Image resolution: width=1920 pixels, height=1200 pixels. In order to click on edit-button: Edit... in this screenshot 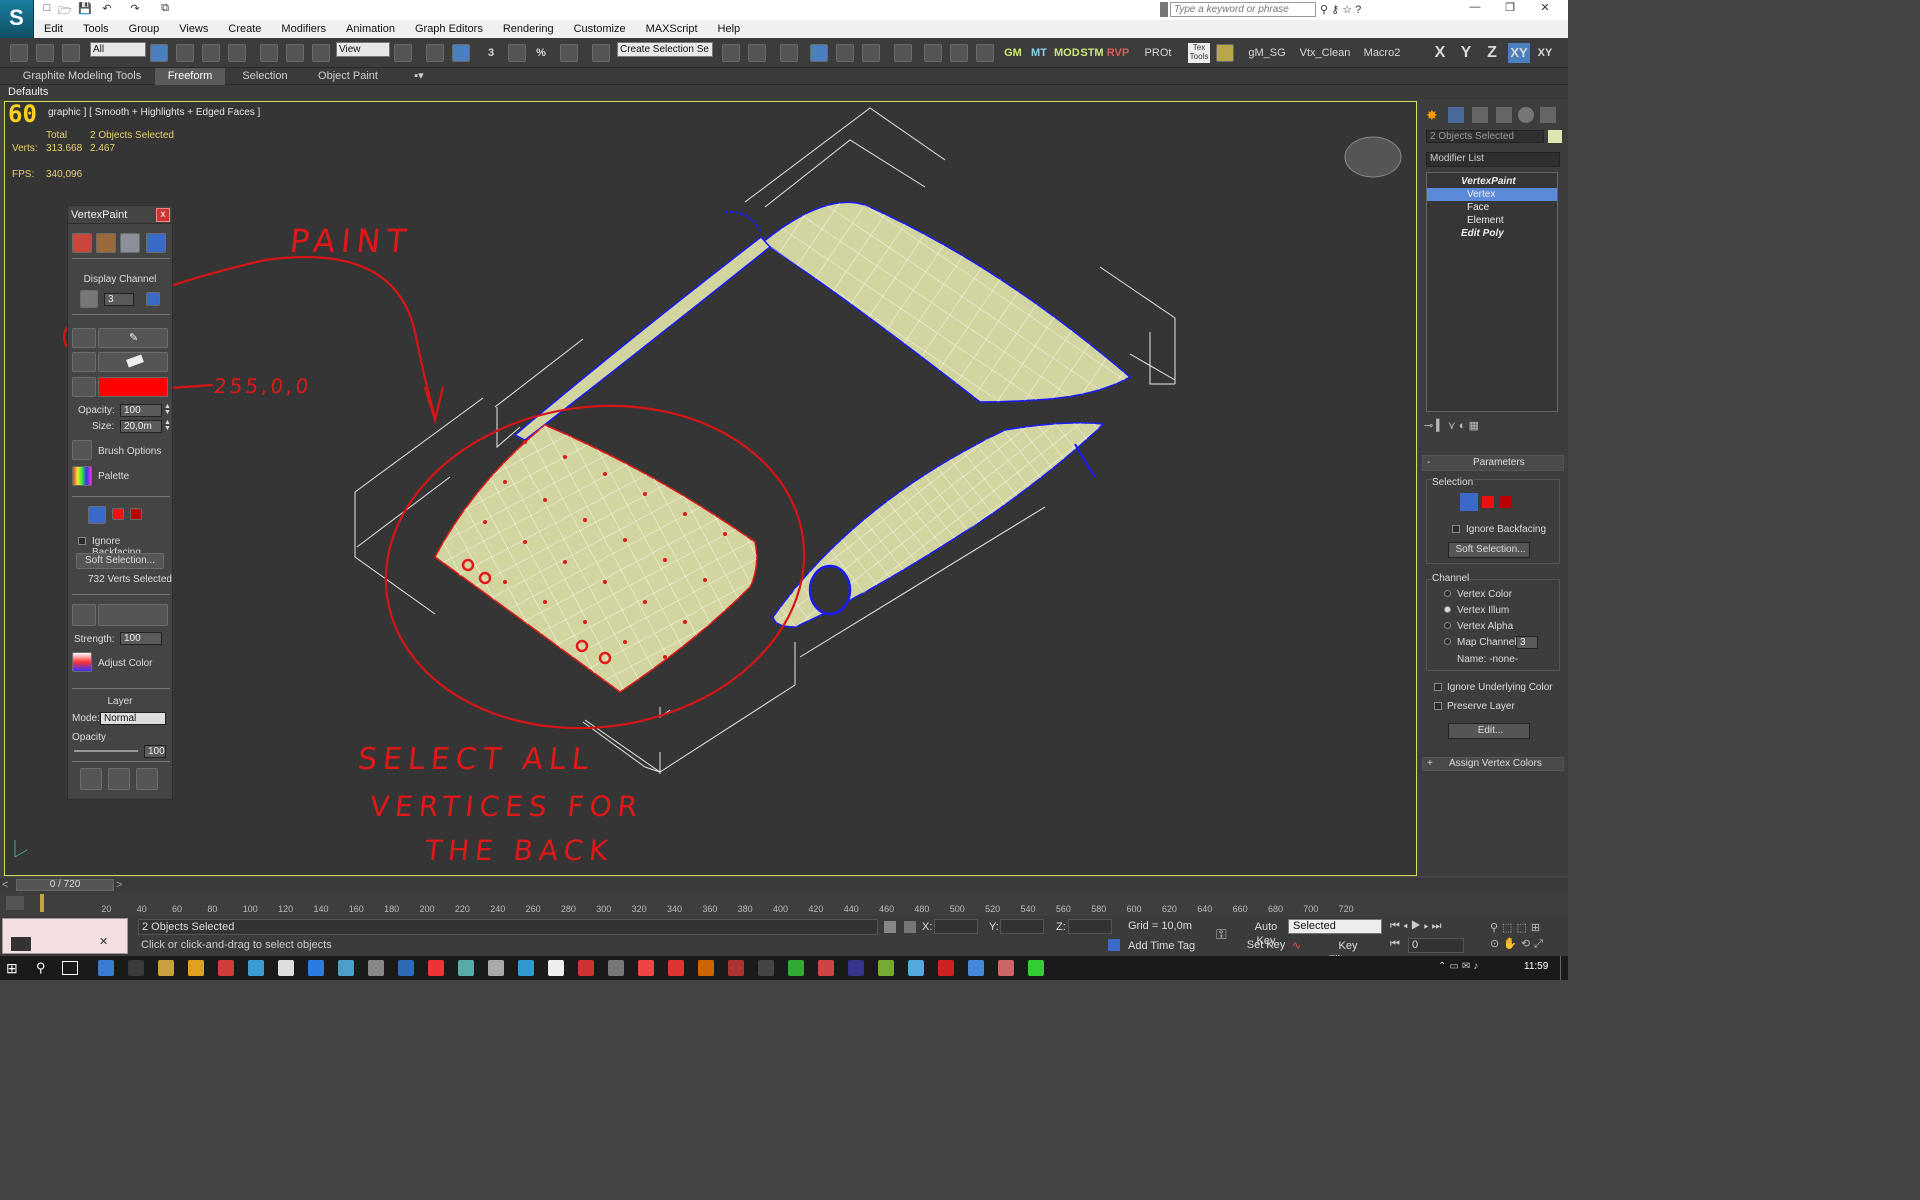, I will do `click(1489, 731)`.